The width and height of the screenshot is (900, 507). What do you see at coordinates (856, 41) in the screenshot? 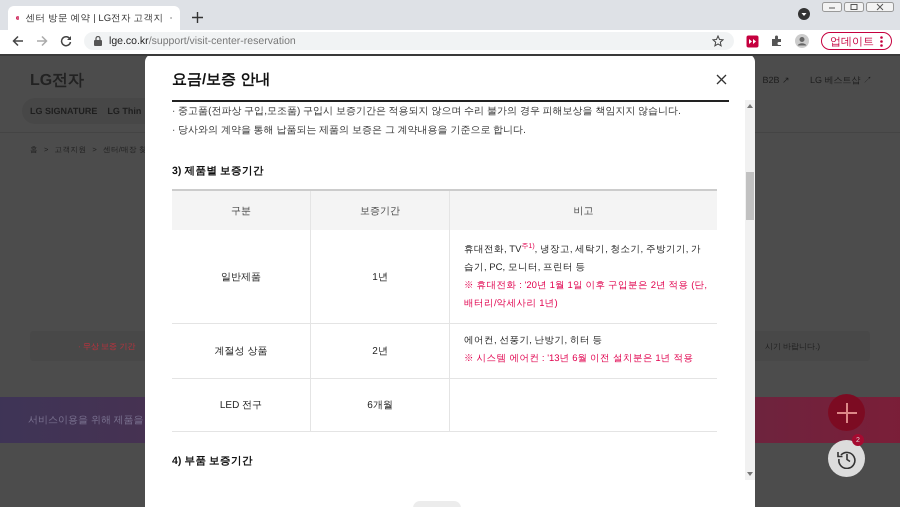
I see `update-button: 업데이트` at bounding box center [856, 41].